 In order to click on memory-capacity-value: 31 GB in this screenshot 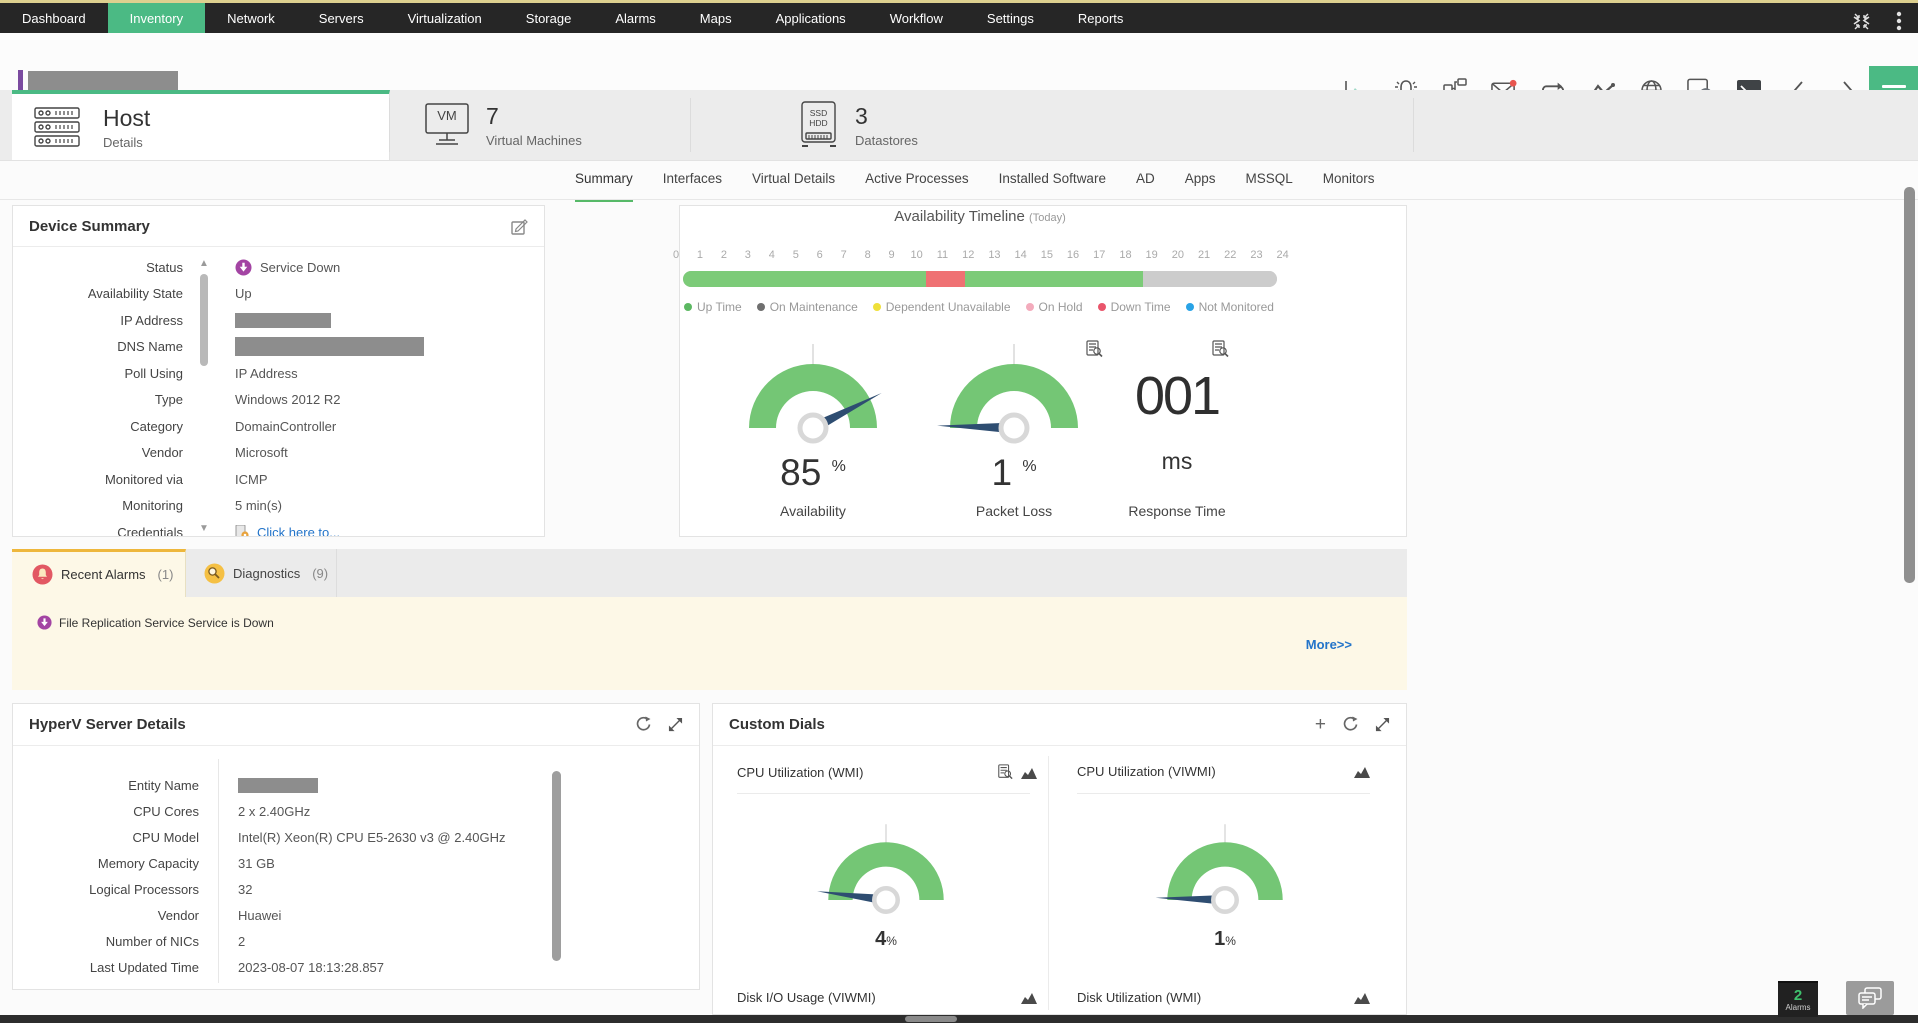, I will do `click(256, 863)`.